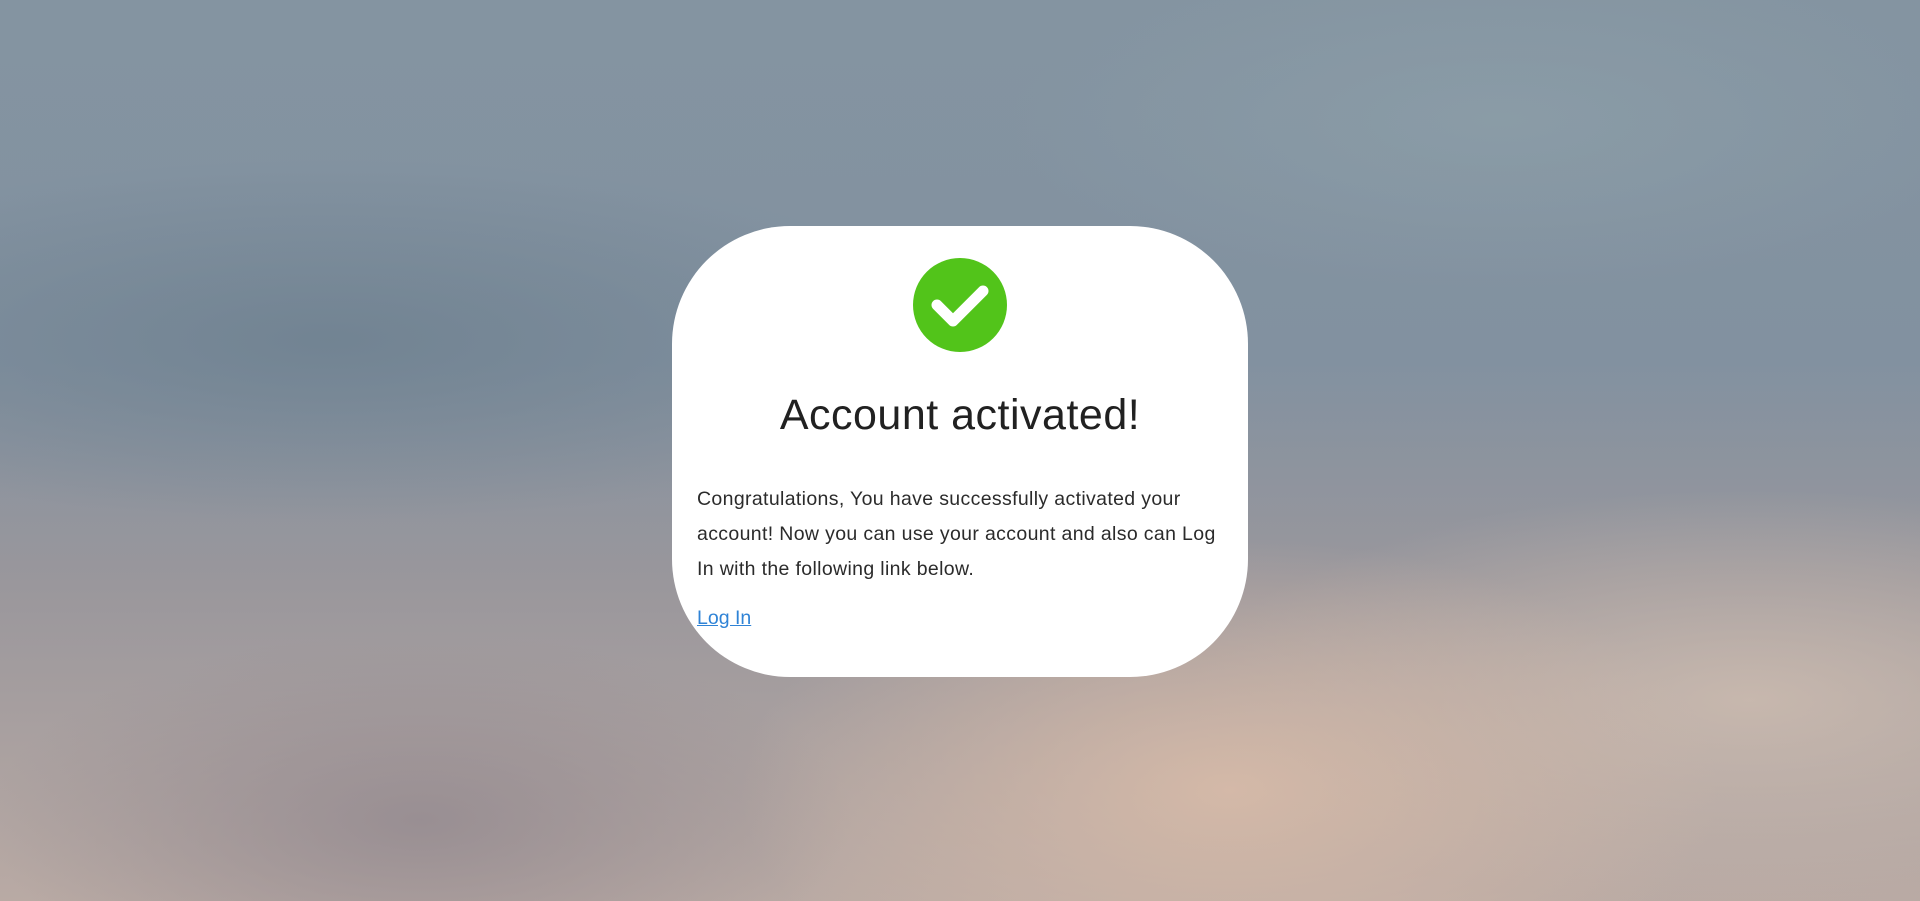 Image resolution: width=1920 pixels, height=901 pixels. What do you see at coordinates (960, 305) in the screenshot?
I see `check-circle-icon` at bounding box center [960, 305].